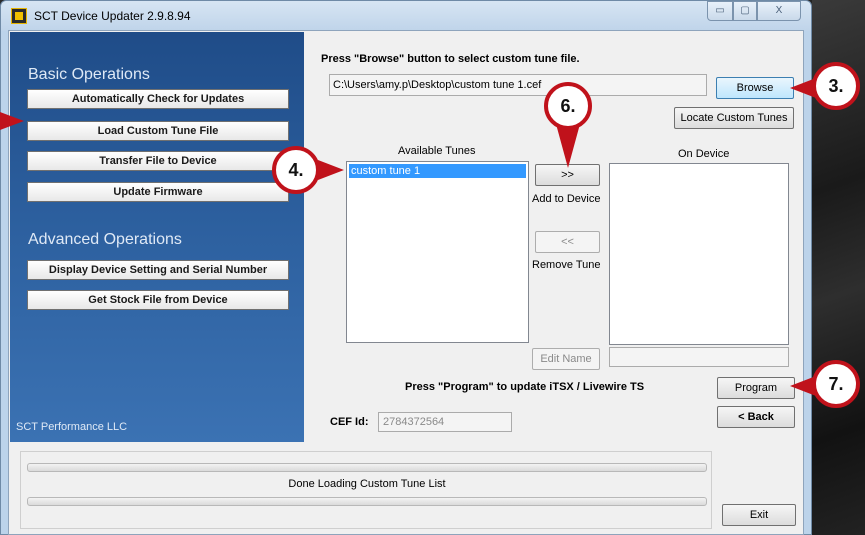 The image size is (865, 535). I want to click on company-name: SCT Performance LLC, so click(72, 427).